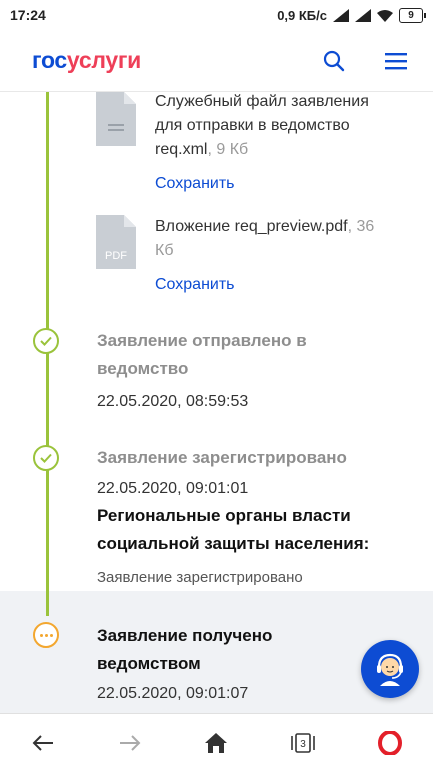 This screenshot has width=433, height=771. I want to click on file-pdf-icon-wrap: PDF, so click(116, 242).